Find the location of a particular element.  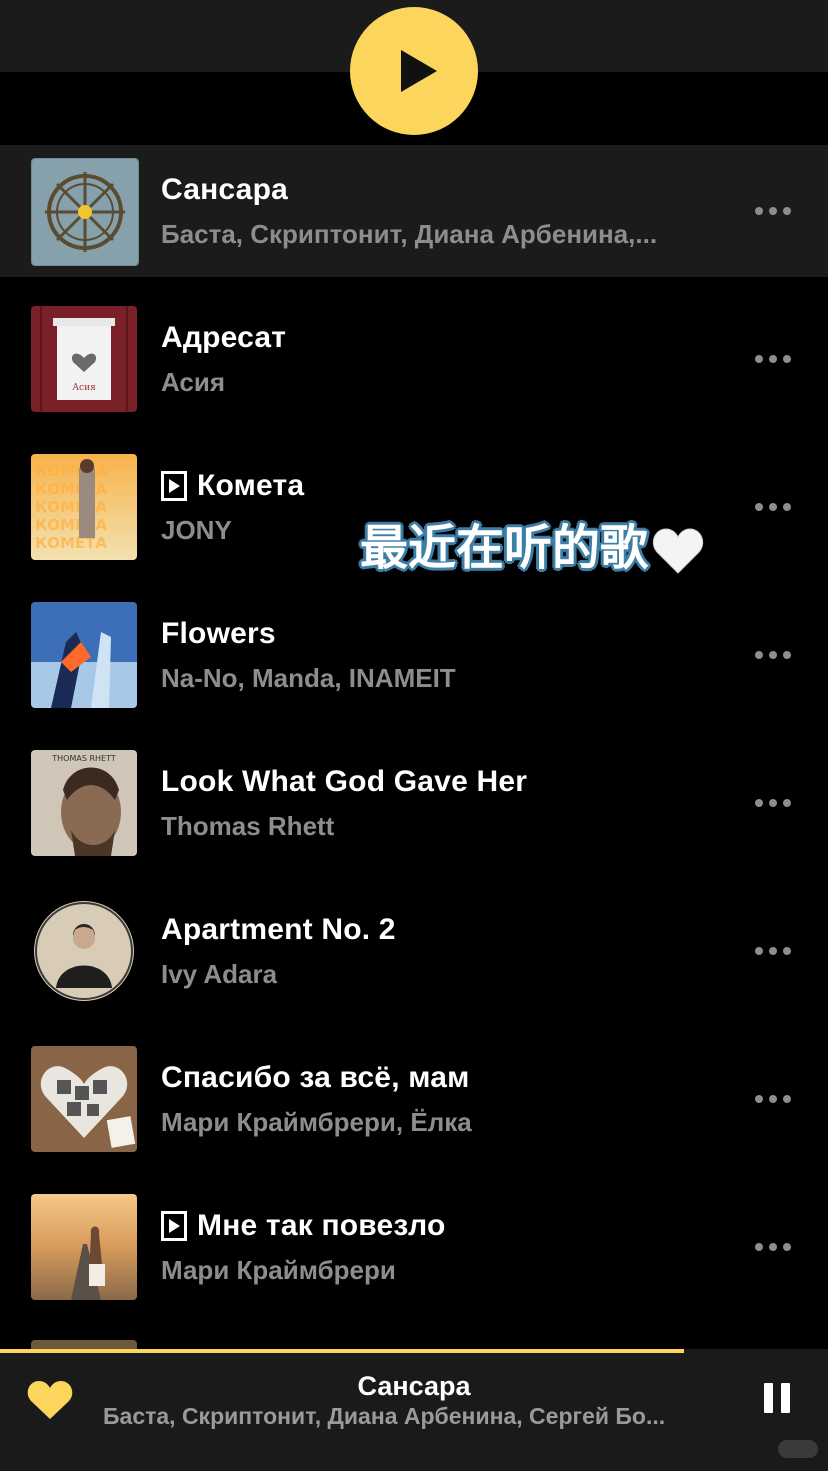

now-playing-title: Сансара is located at coordinates (414, 1386).